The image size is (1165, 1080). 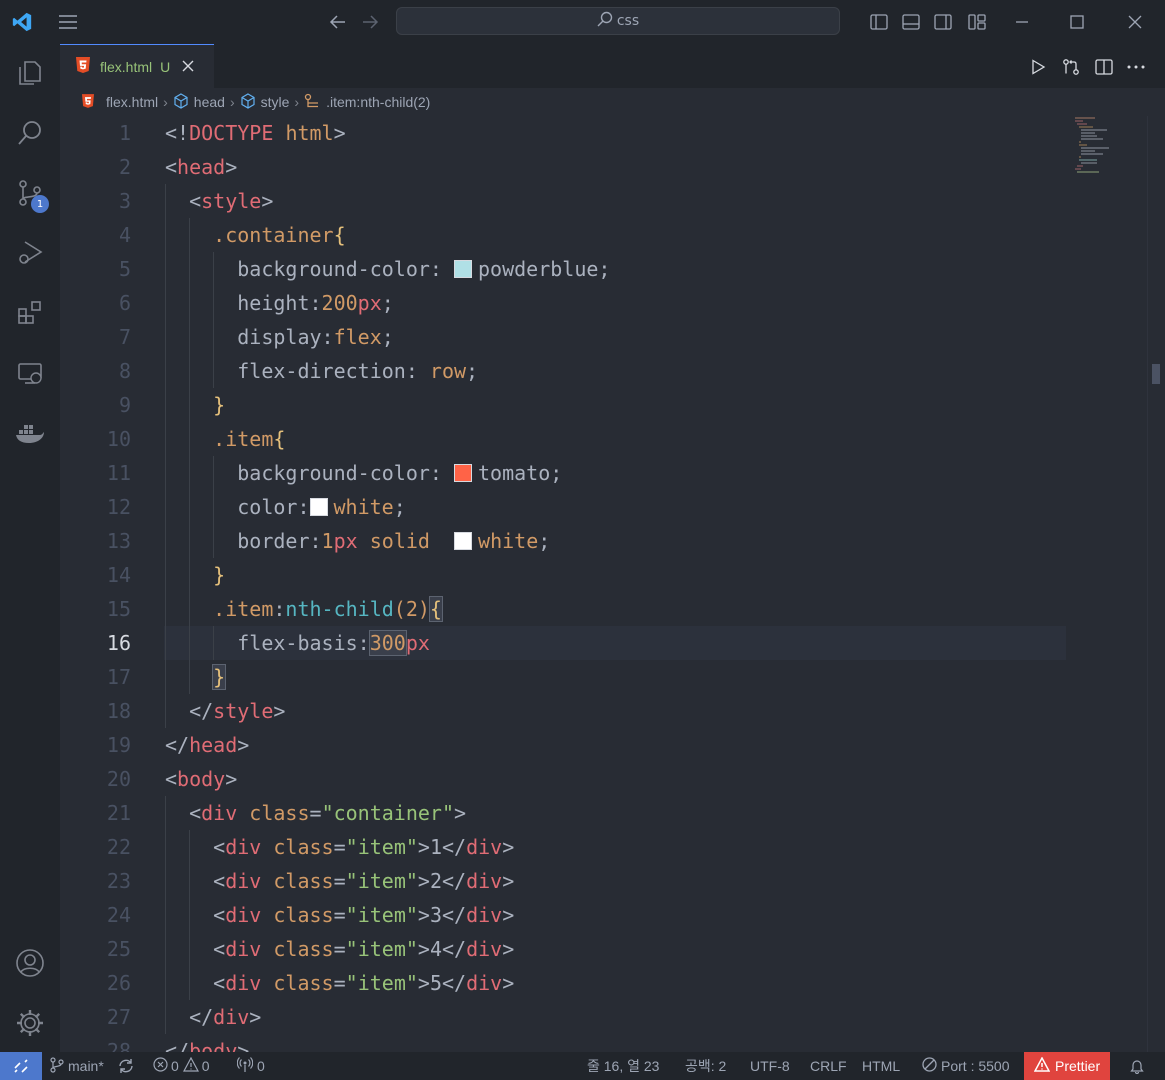 I want to click on branch-status: main*, so click(x=77, y=1066).